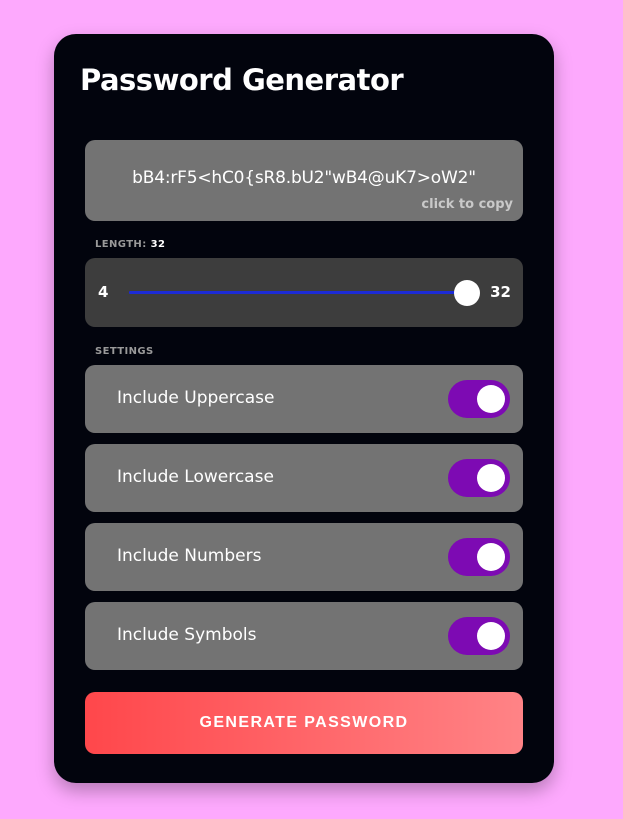 The image size is (623, 819). What do you see at coordinates (195, 477) in the screenshot?
I see `setting-lowercase-label: Include Lowercase` at bounding box center [195, 477].